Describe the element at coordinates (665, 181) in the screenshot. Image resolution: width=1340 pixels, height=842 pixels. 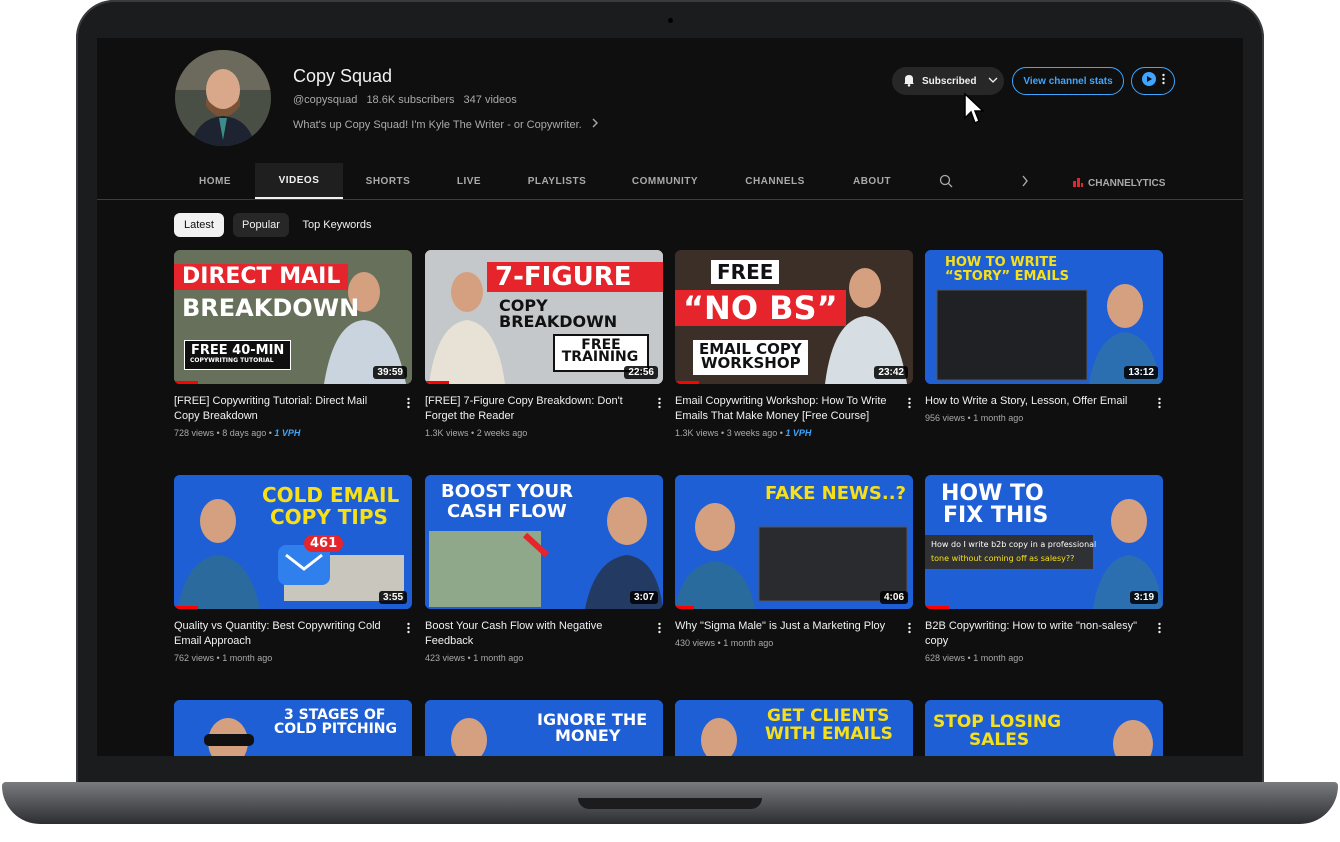
I see `tab-community: COMMUNITY` at that location.